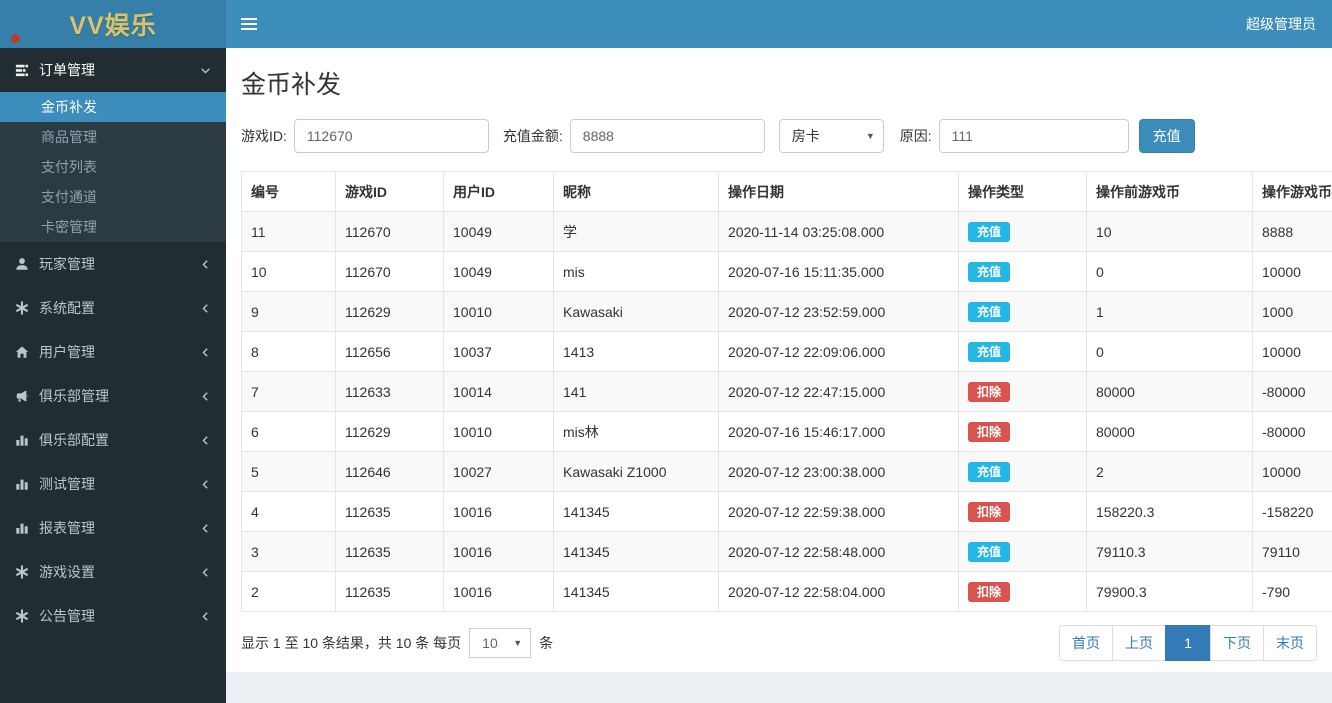  Describe the element at coordinates (113, 396) in the screenshot. I see `sidebar-item: 俱乐部管理` at that location.